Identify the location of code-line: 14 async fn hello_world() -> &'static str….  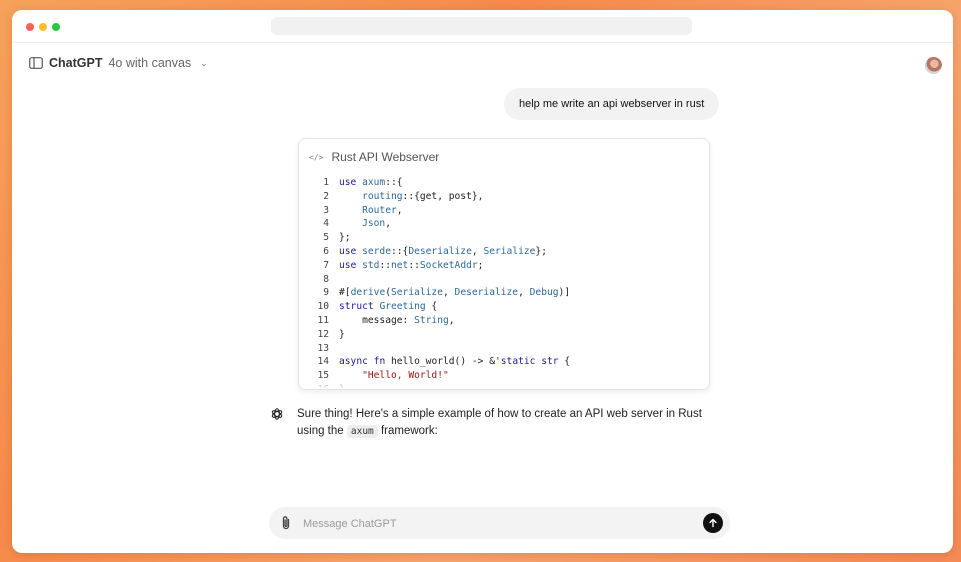
(440, 362).